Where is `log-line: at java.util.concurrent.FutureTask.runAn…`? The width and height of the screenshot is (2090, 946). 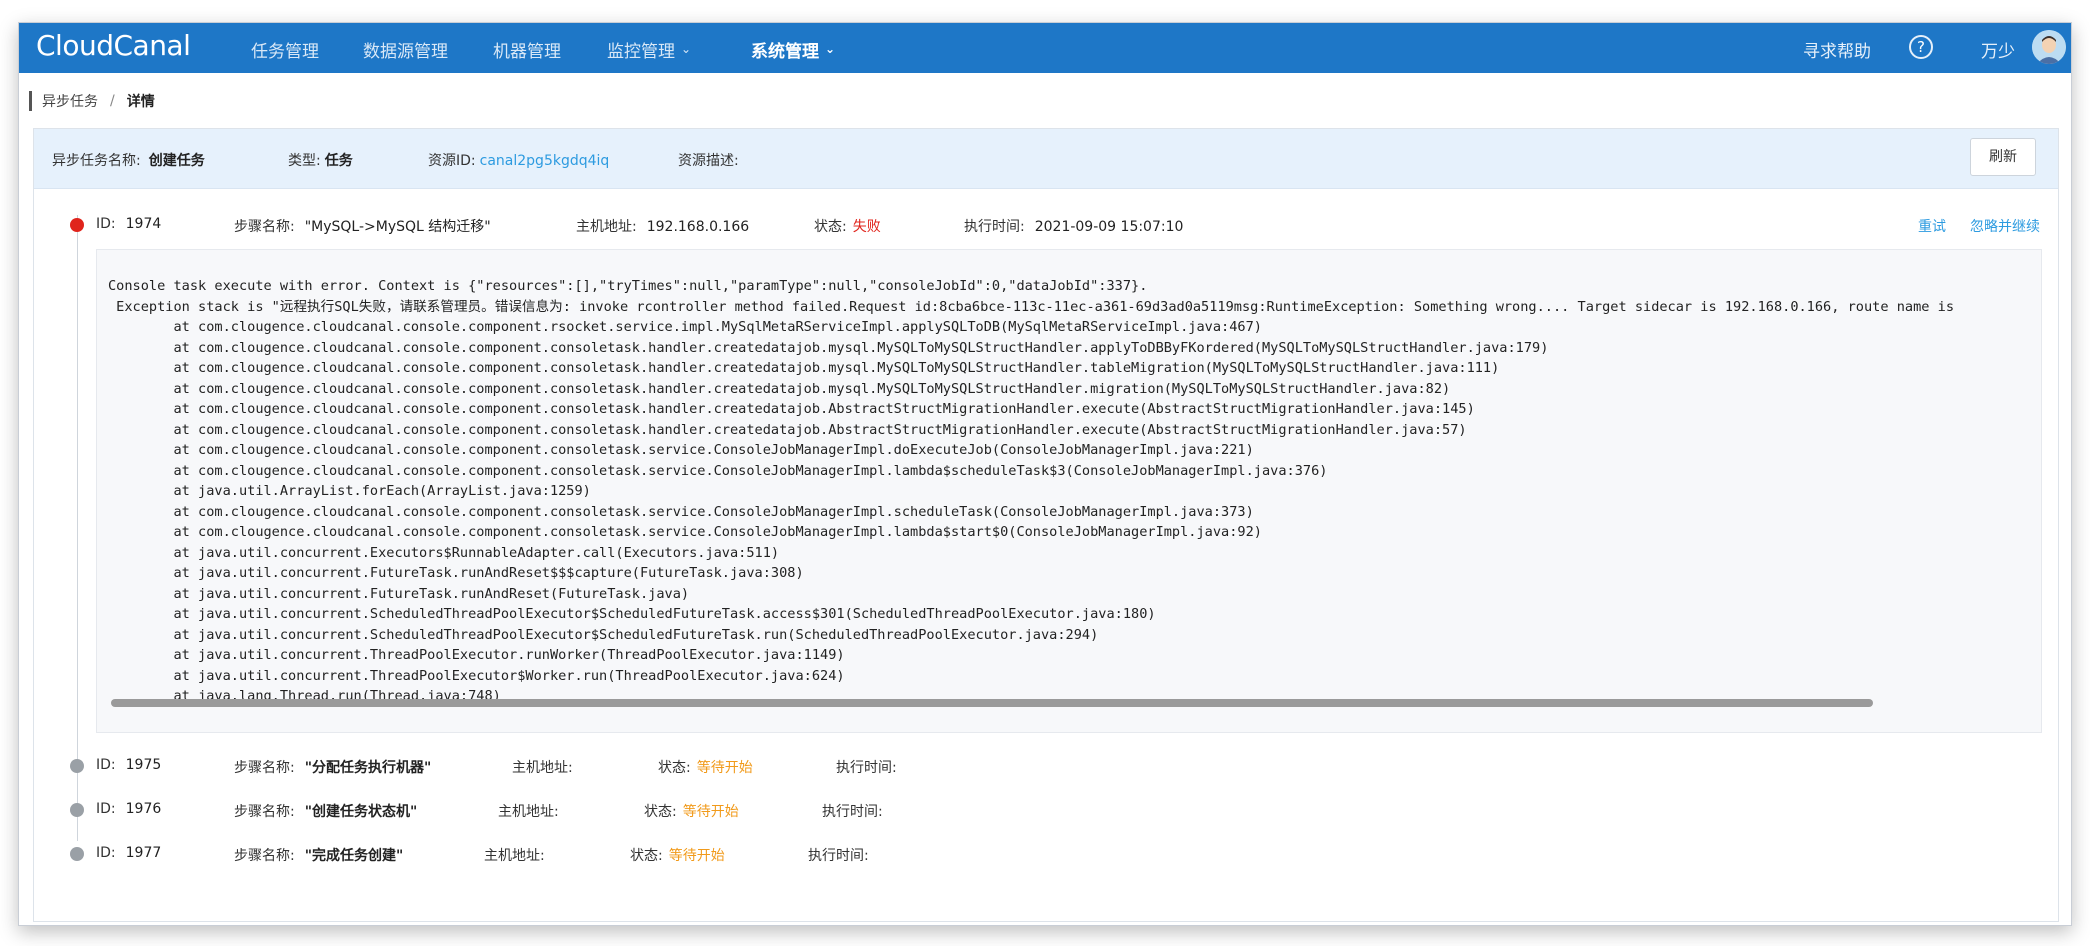
log-line: at java.util.concurrent.FutureTask.runAn… is located at coordinates (399, 593).